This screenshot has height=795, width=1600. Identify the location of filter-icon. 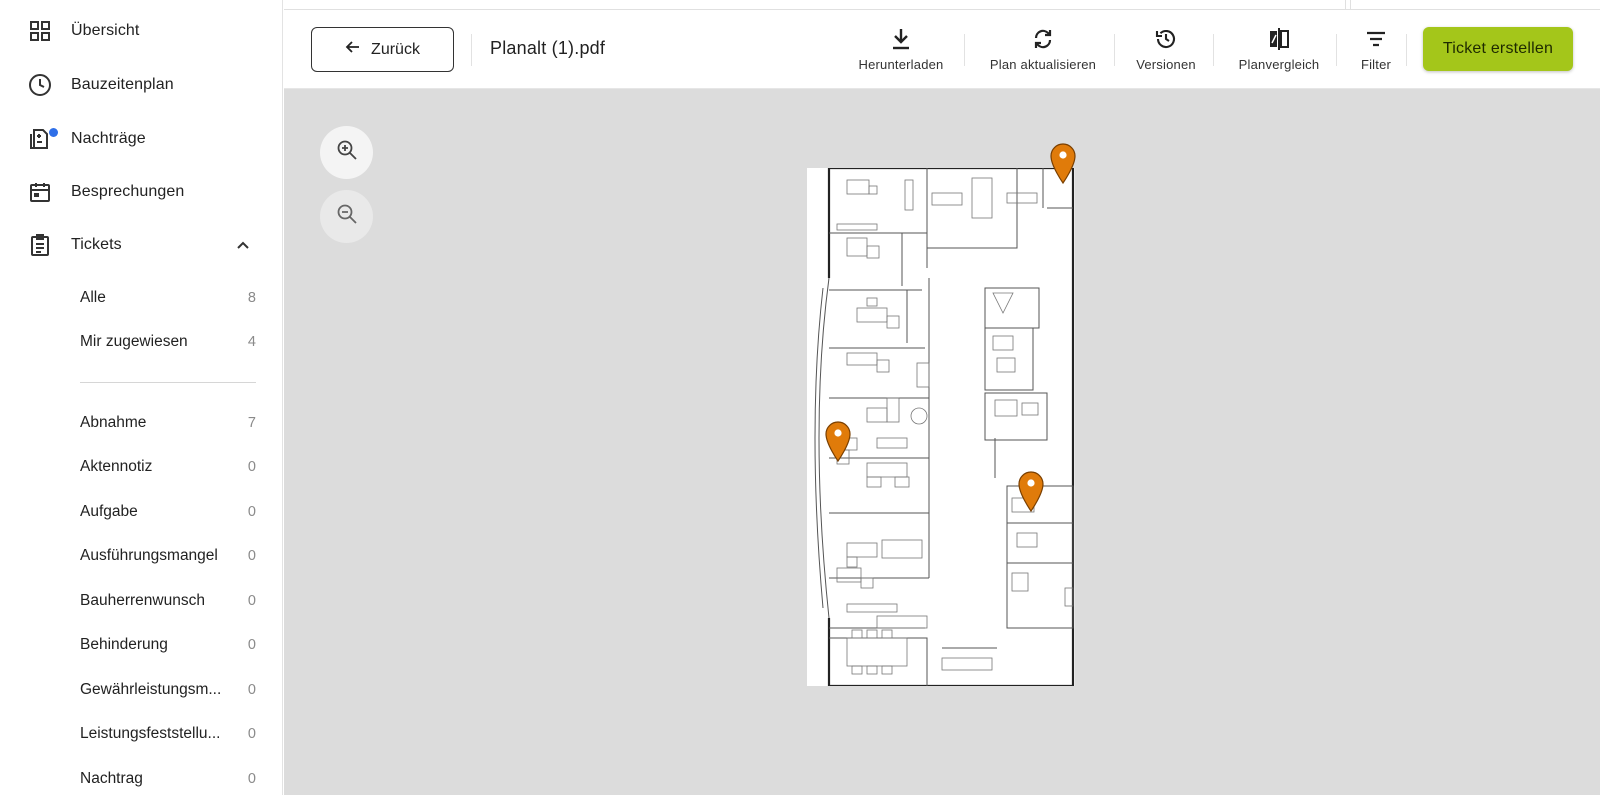
(1376, 39).